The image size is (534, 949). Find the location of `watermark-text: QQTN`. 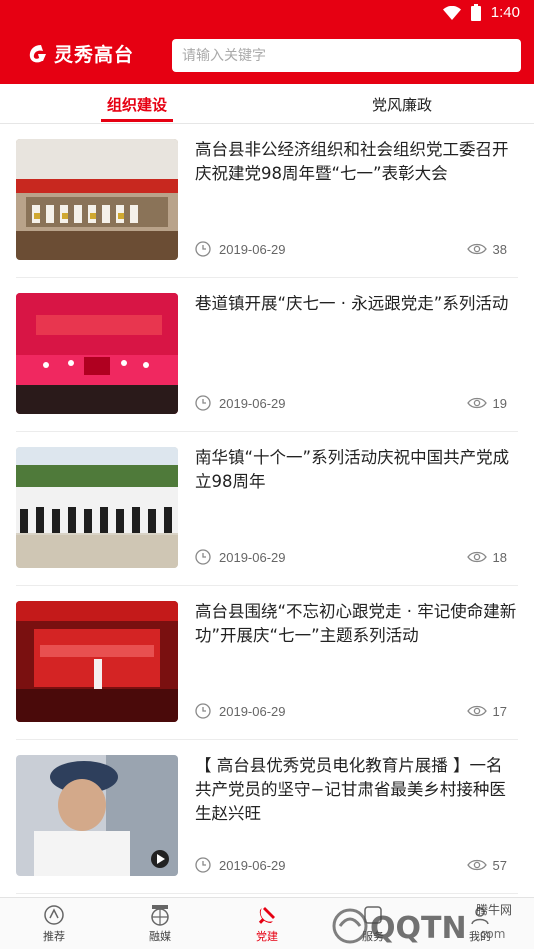

watermark-text: QQTN is located at coordinates (418, 928).